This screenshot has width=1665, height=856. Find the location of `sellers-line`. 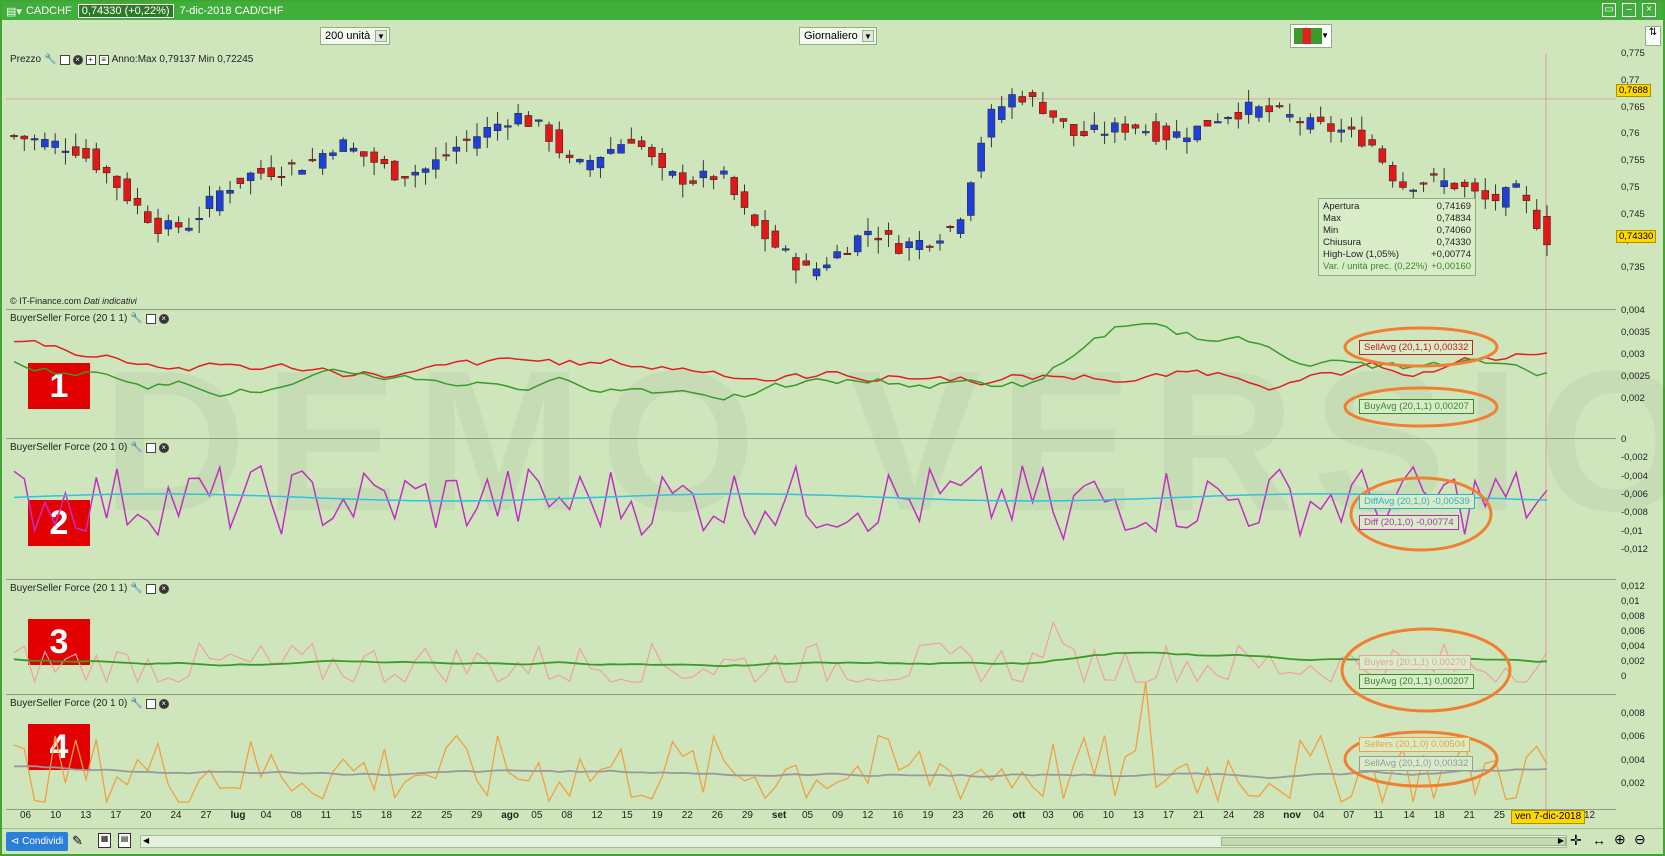

sellers-line is located at coordinates (780, 743).